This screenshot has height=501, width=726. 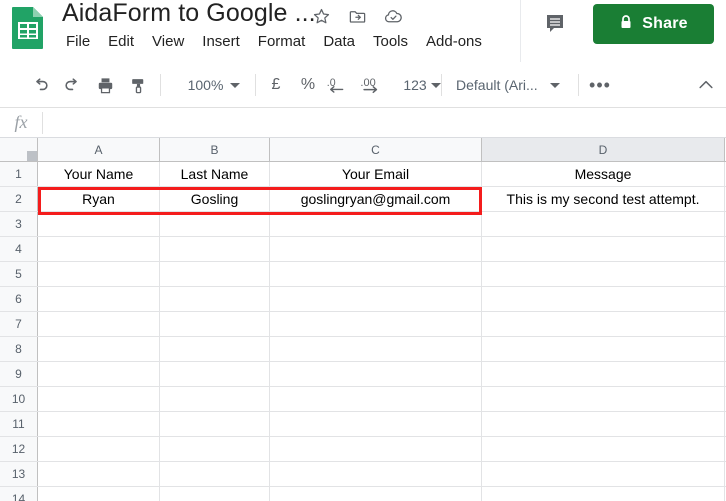 What do you see at coordinates (215, 249) in the screenshot?
I see `cell-B4` at bounding box center [215, 249].